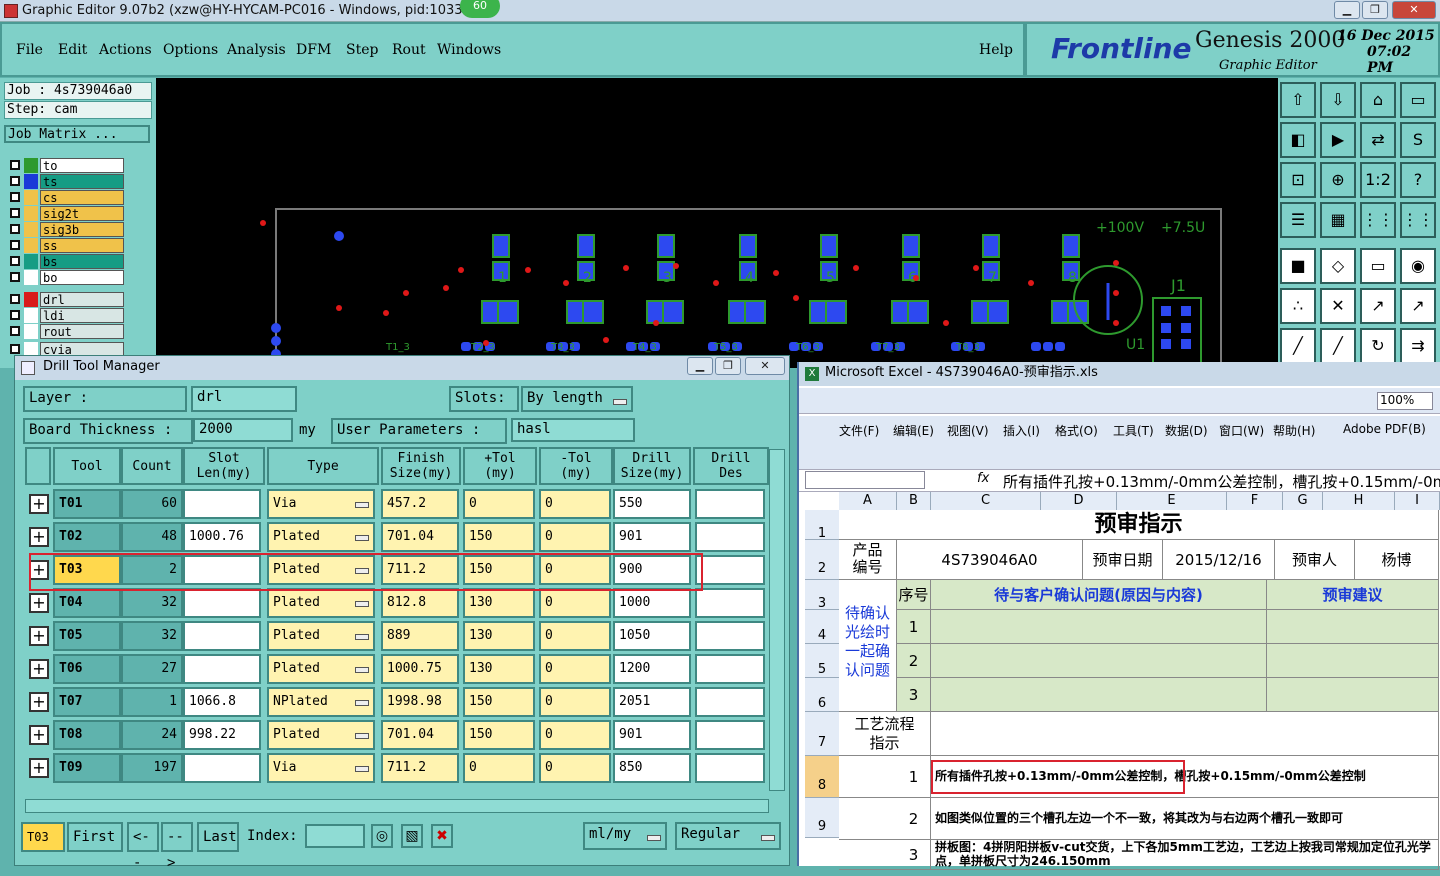 Image resolution: width=1440 pixels, height=876 pixels. What do you see at coordinates (321, 702) in the screenshot?
I see `type-dropdown: NPlated` at bounding box center [321, 702].